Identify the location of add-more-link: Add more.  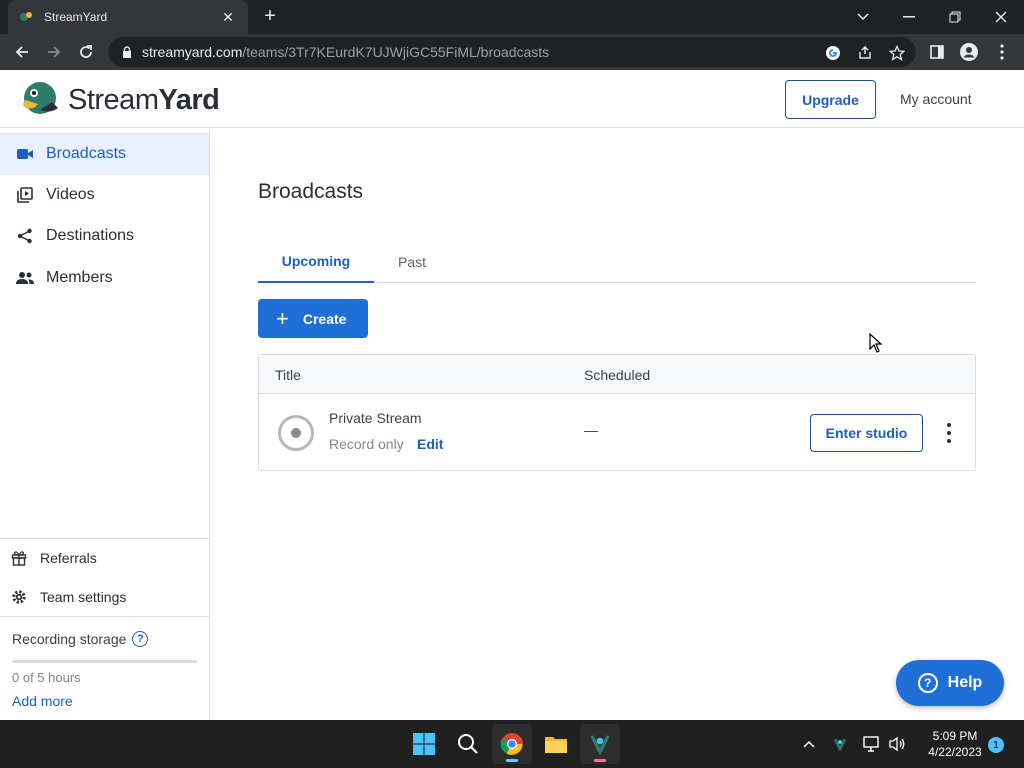
(42, 701).